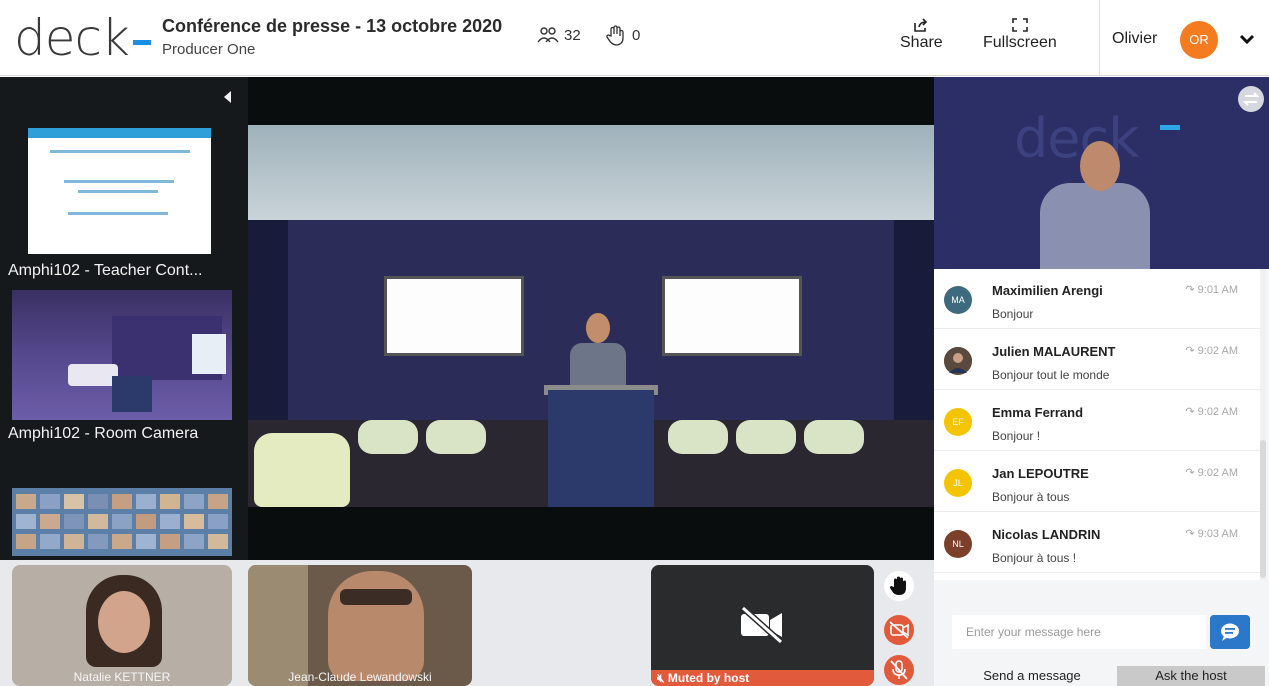  What do you see at coordinates (958, 300) in the screenshot?
I see `author-avatar: MA` at bounding box center [958, 300].